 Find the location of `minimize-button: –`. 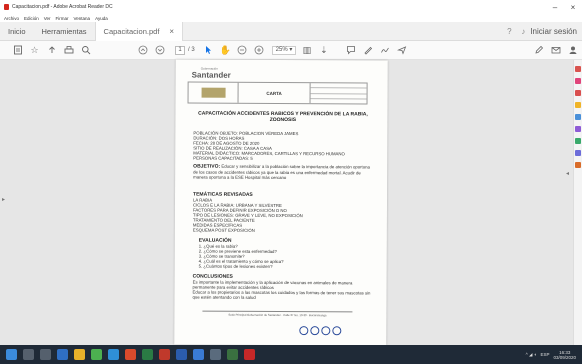

minimize-button: – is located at coordinates (555, 7).